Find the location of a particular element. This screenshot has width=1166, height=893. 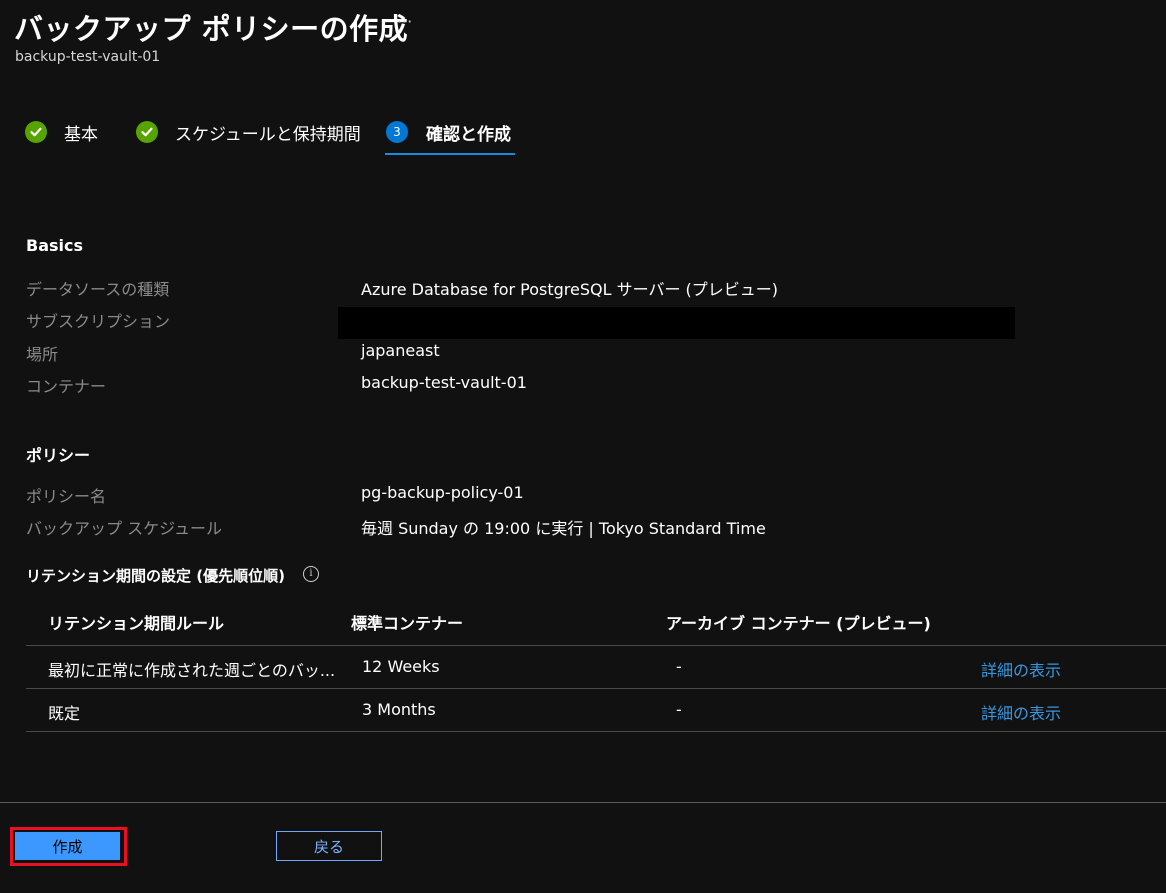

ellipsis-icon: ··· is located at coordinates (404, 21).